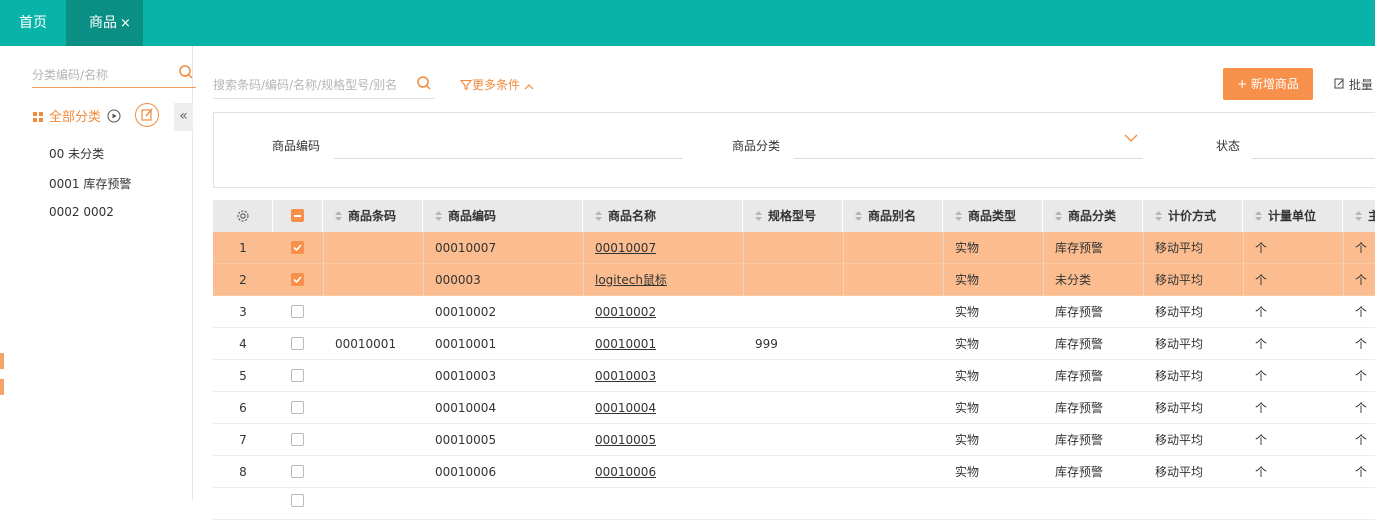 This screenshot has height=520, width=1375. What do you see at coordinates (366, 344) in the screenshot?
I see `cell-barcode: 00010001` at bounding box center [366, 344].